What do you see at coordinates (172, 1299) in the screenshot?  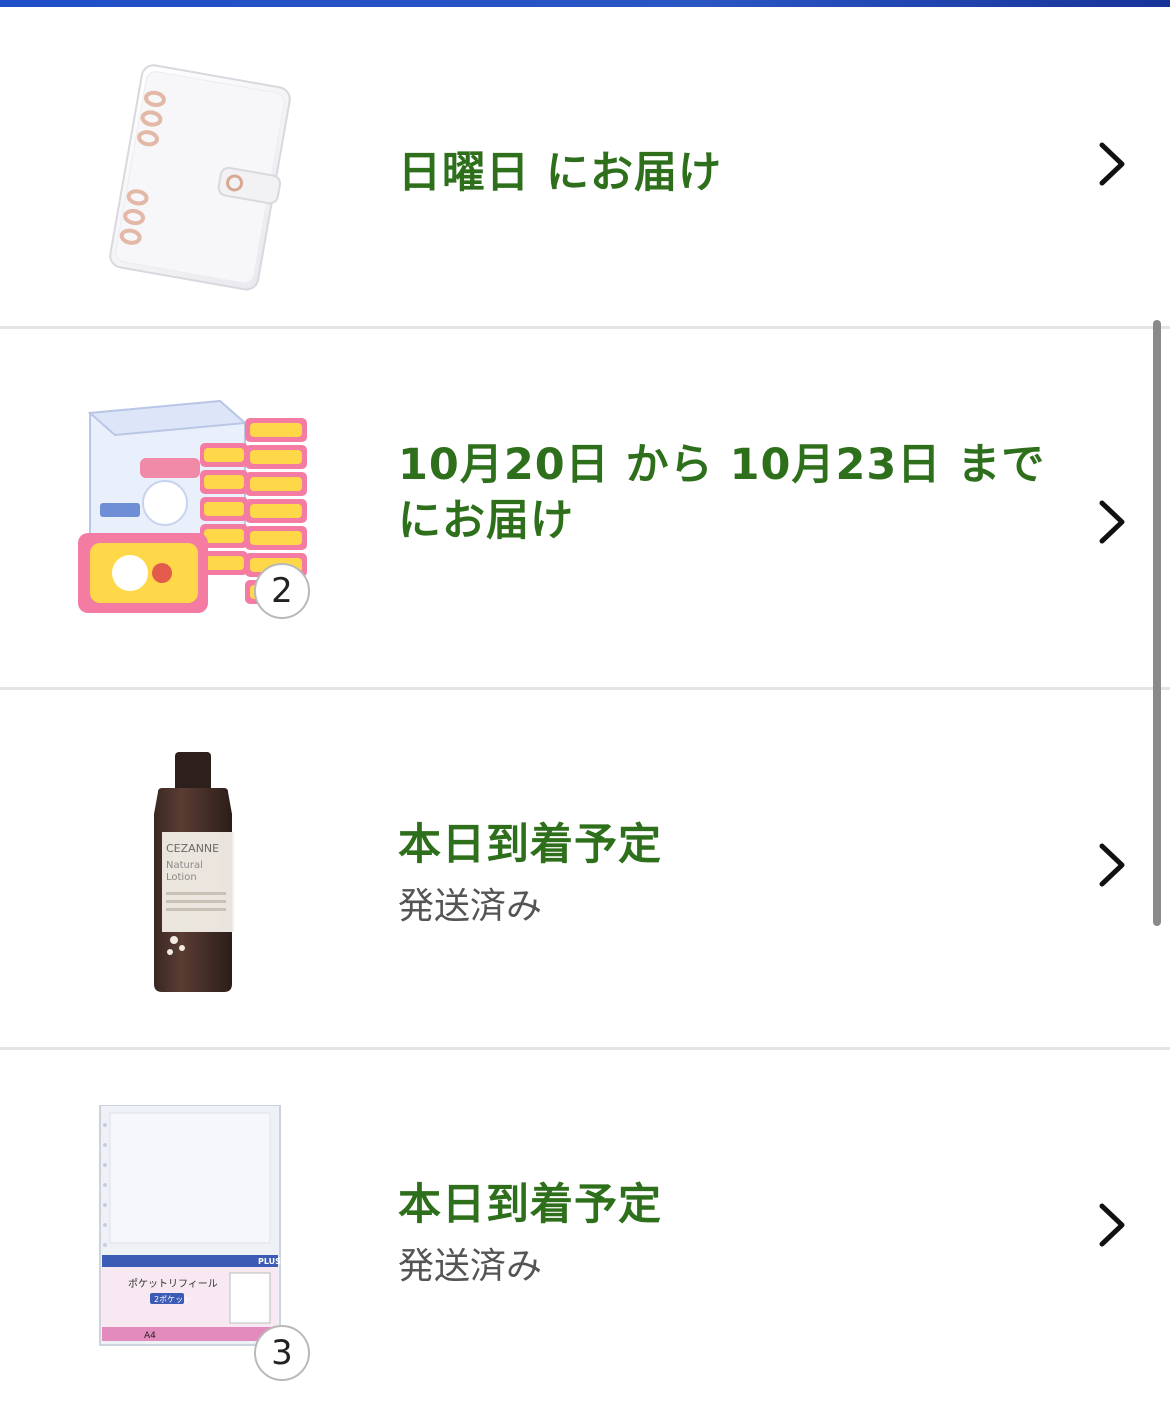 I see `pocket-count-label: 2ポケット` at bounding box center [172, 1299].